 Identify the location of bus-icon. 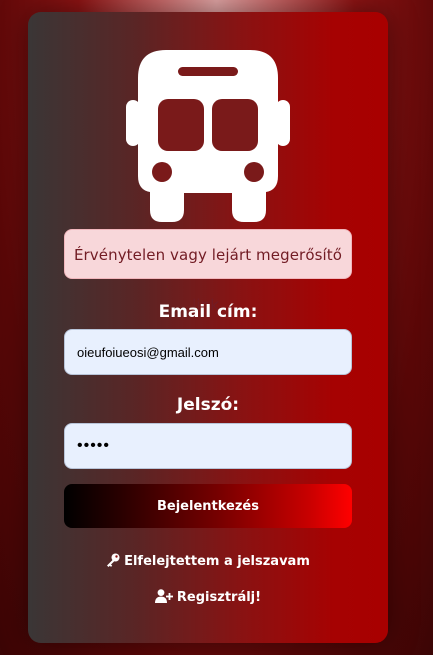
(208, 136).